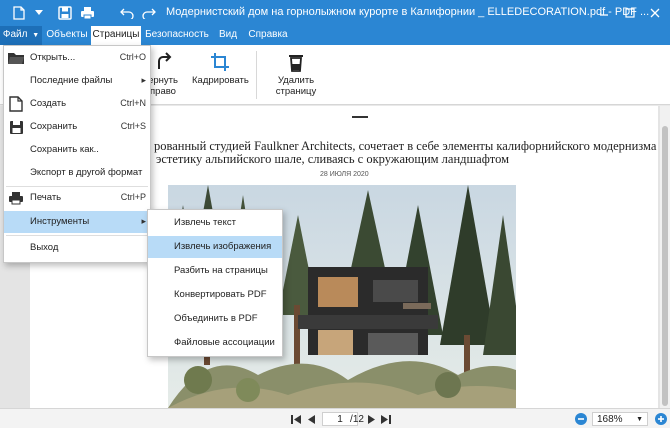  I want to click on submenu-item-label: Конвертировать PDF, so click(220, 294).